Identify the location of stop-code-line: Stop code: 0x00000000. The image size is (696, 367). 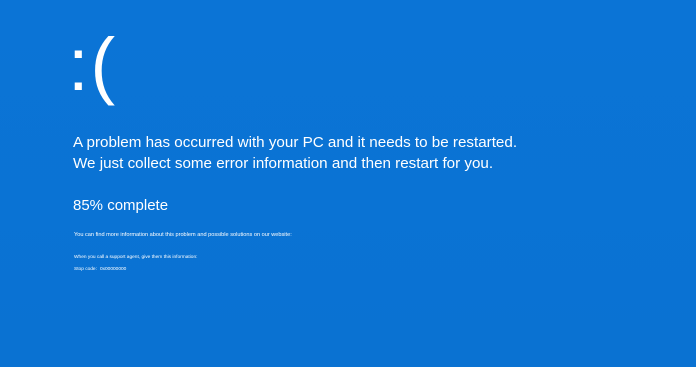
(100, 269).